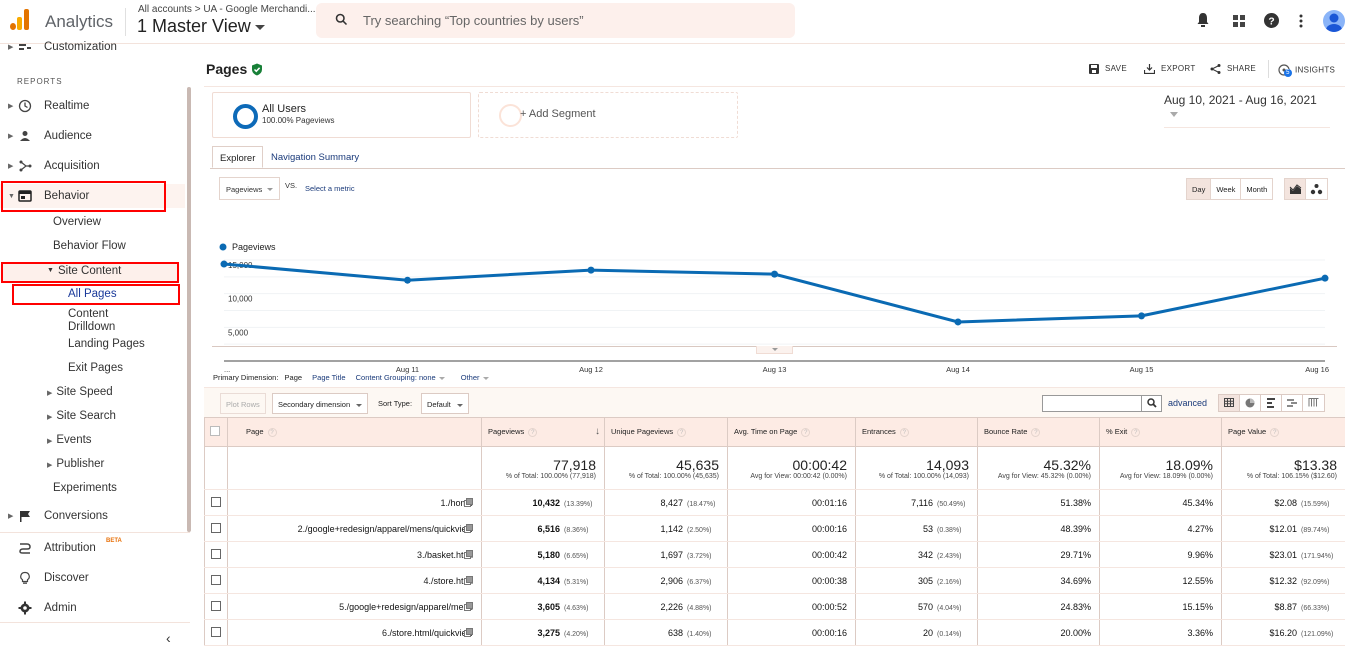 The width and height of the screenshot is (1345, 653). What do you see at coordinates (75, 464) in the screenshot?
I see `sidebar-item-publisher: ▶ Publisher` at bounding box center [75, 464].